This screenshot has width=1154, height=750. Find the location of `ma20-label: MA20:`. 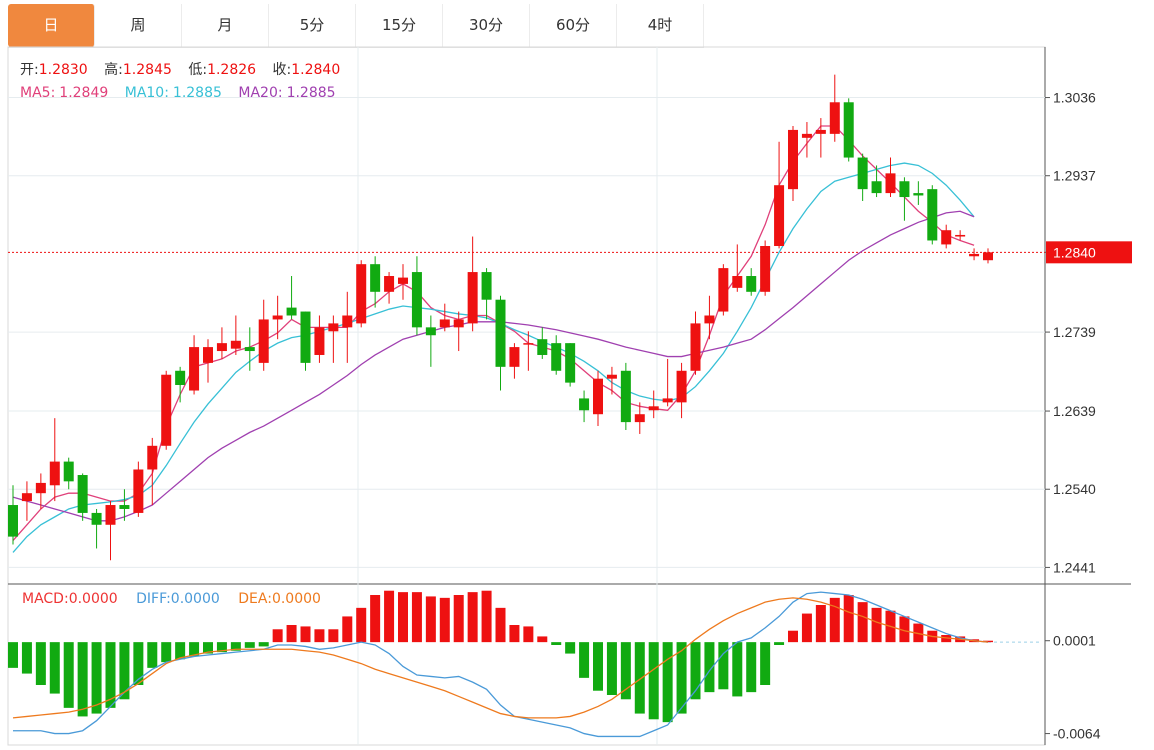

ma20-label: MA20: is located at coordinates (260, 93).